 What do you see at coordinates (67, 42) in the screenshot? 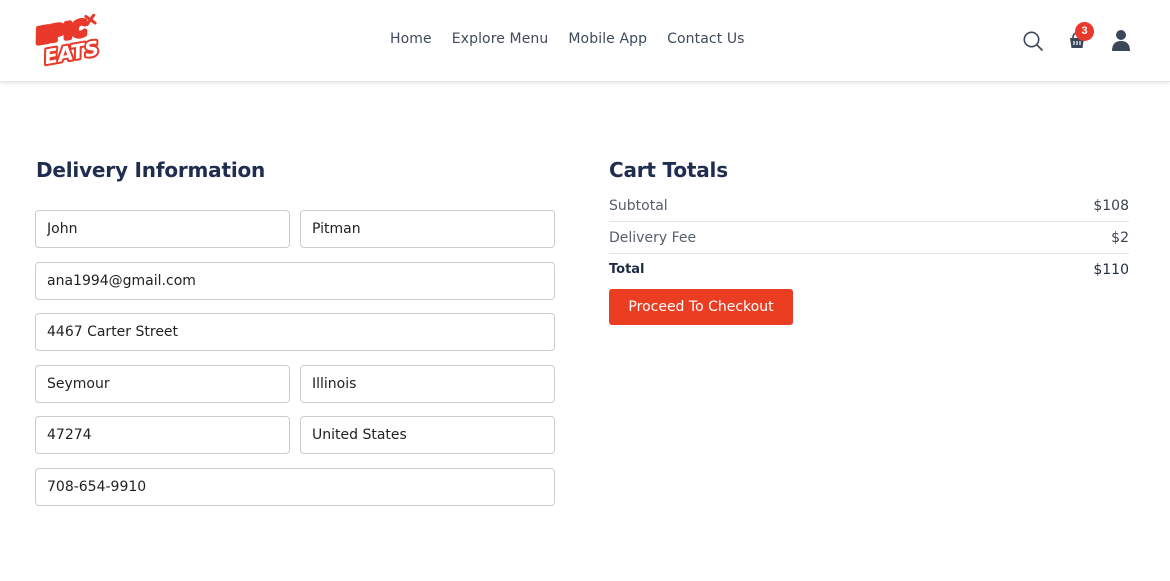
I see `epic-eats-logo: EPIC EPIC EATS EATS` at bounding box center [67, 42].